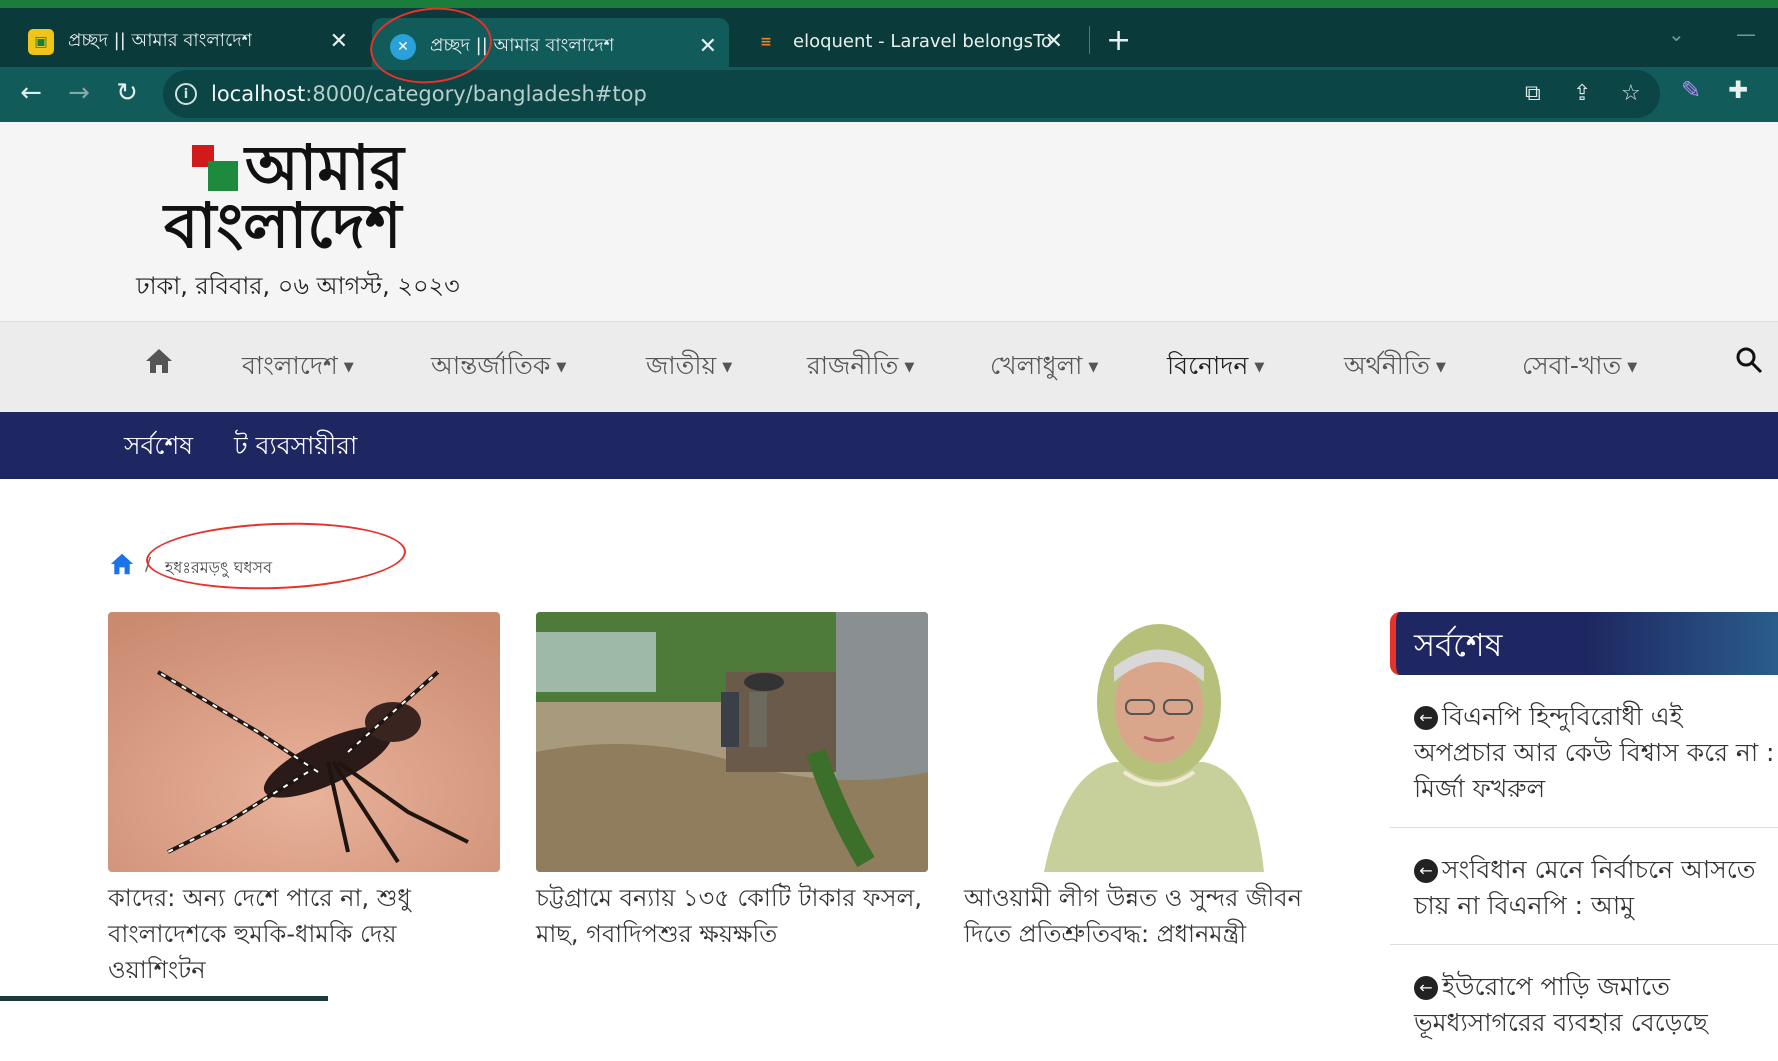  Describe the element at coordinates (41, 41) in the screenshot. I see `site-favicon-icon: ▣` at that location.